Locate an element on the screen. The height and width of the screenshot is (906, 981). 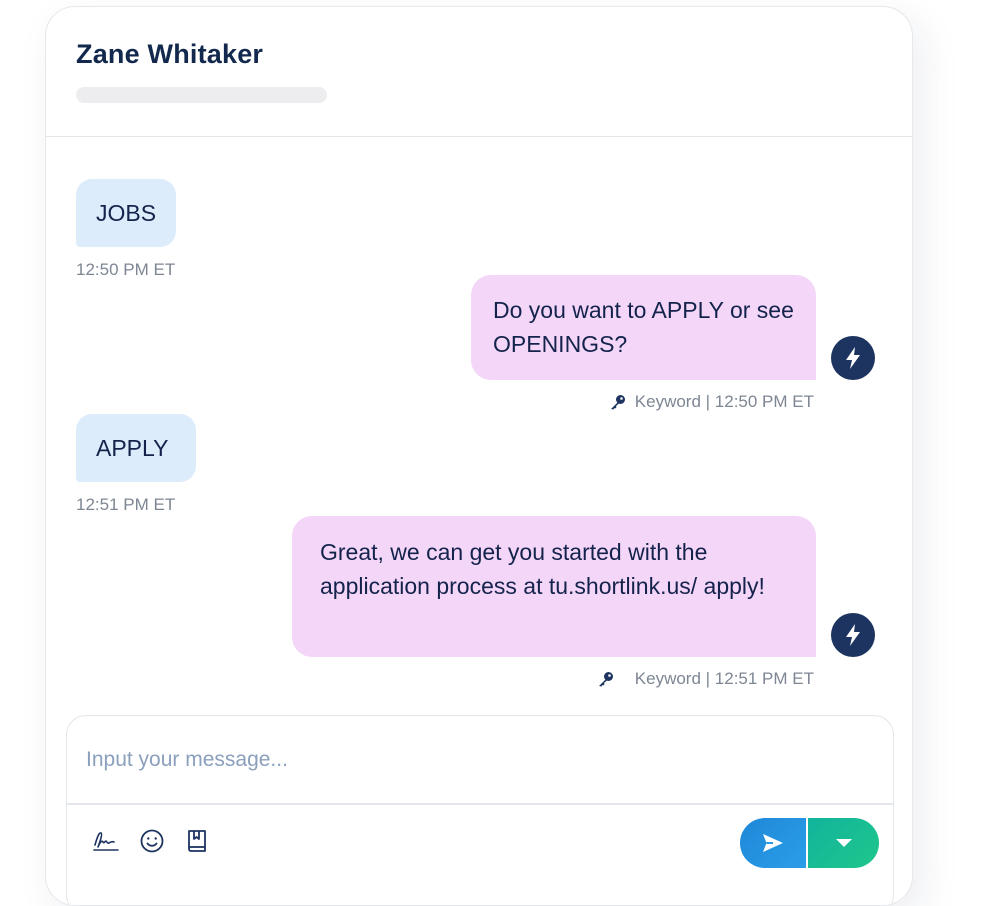
message-meta-text: Keyword | 12:50 PM ET is located at coordinates (724, 401).